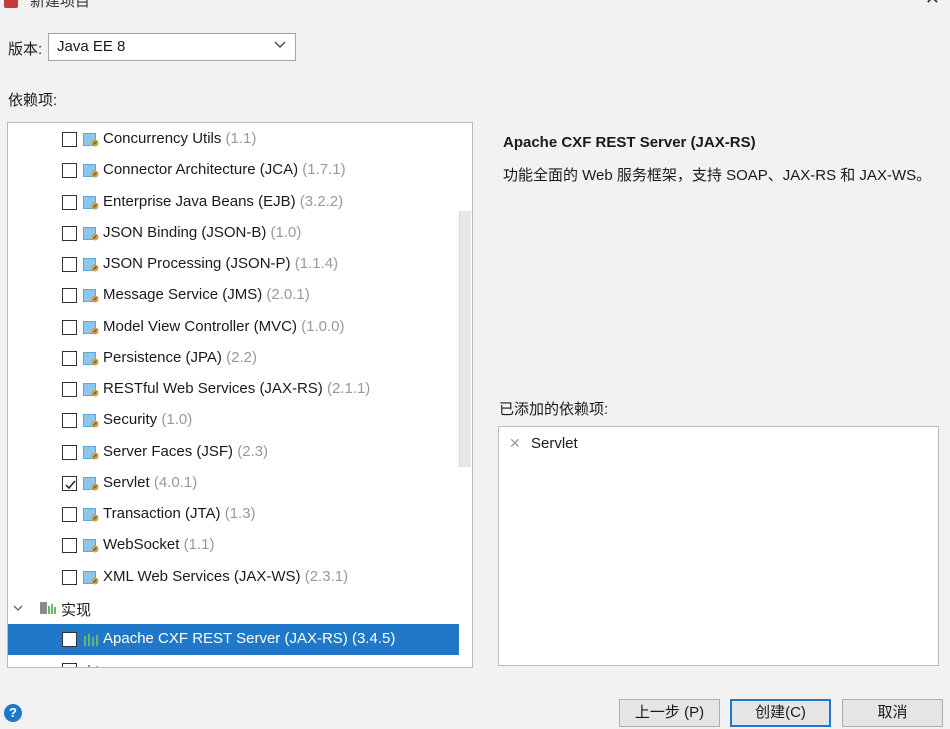 The height and width of the screenshot is (729, 950). Describe the element at coordinates (286, 232) in the screenshot. I see `dependency-version: (1.0)` at that location.